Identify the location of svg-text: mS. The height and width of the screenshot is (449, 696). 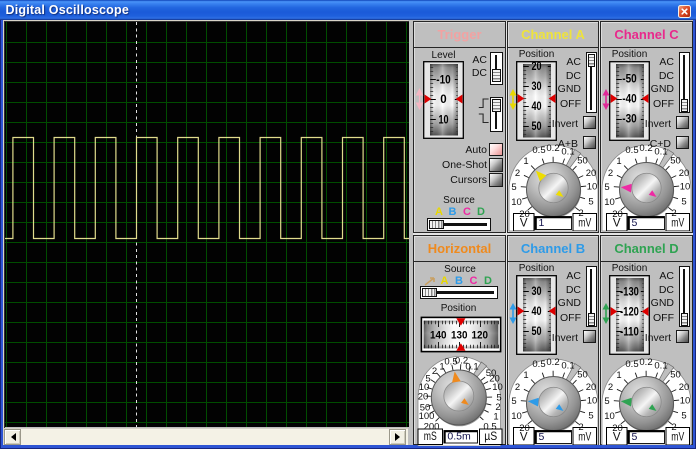
(430, 437).